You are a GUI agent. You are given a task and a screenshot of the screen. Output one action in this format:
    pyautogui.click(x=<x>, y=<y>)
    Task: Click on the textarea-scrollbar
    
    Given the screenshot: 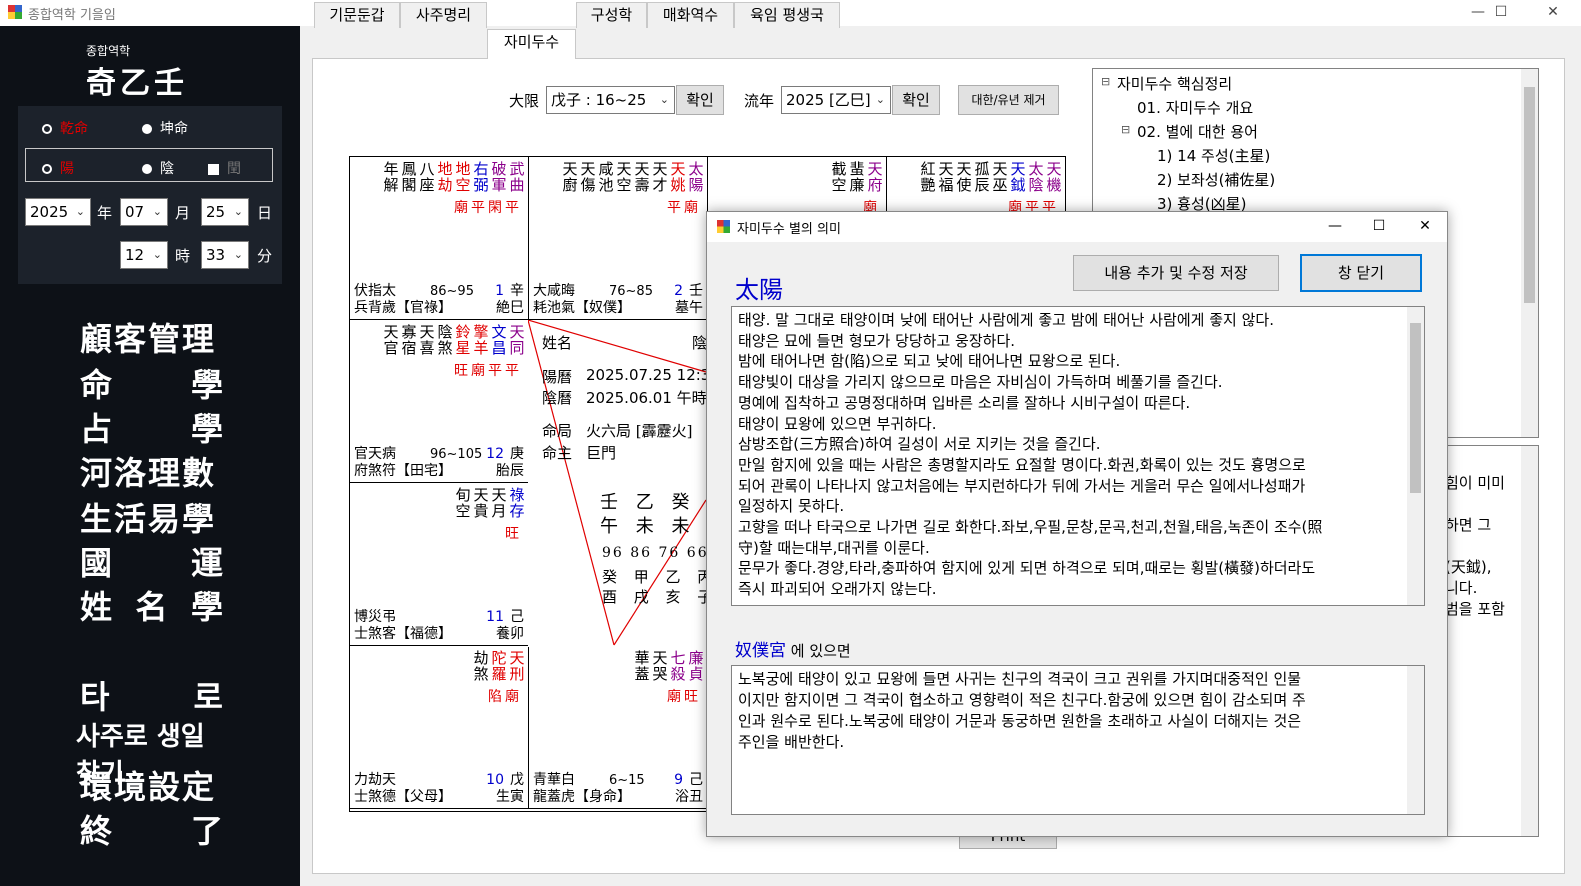 What is the action you would take?
    pyautogui.click(x=1415, y=456)
    